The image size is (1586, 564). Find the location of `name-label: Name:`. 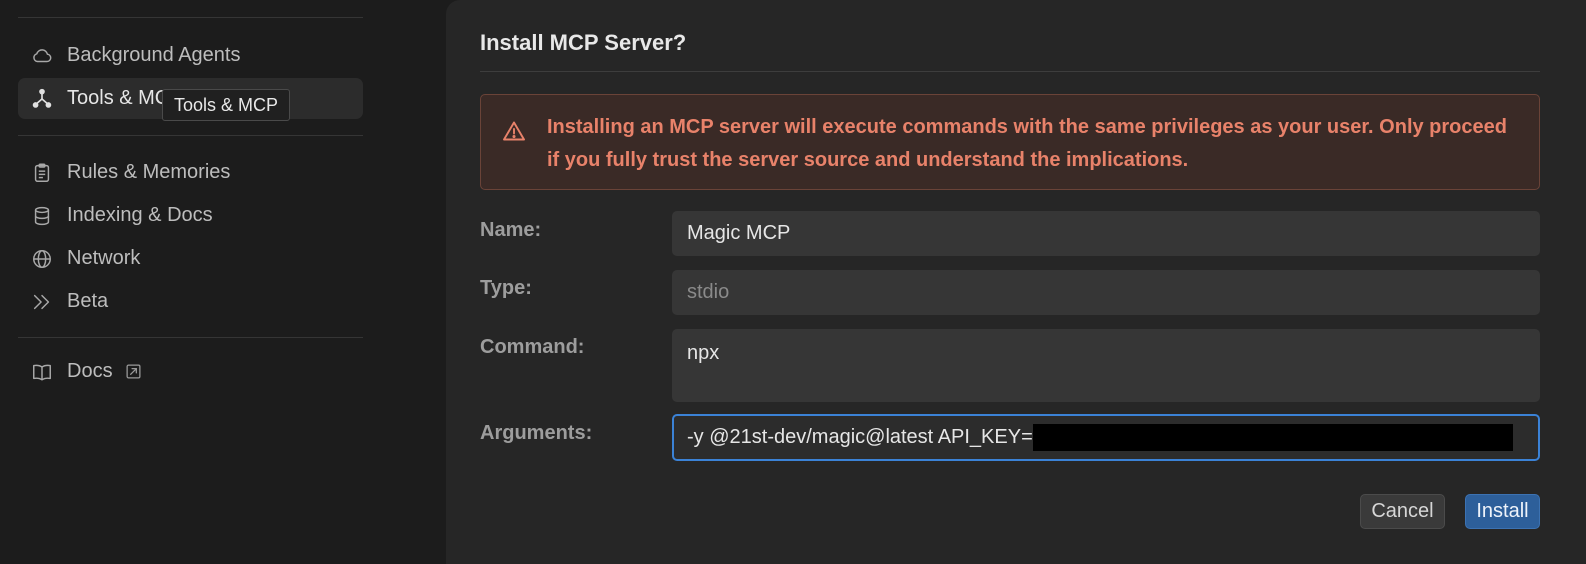

name-label: Name: is located at coordinates (511, 230).